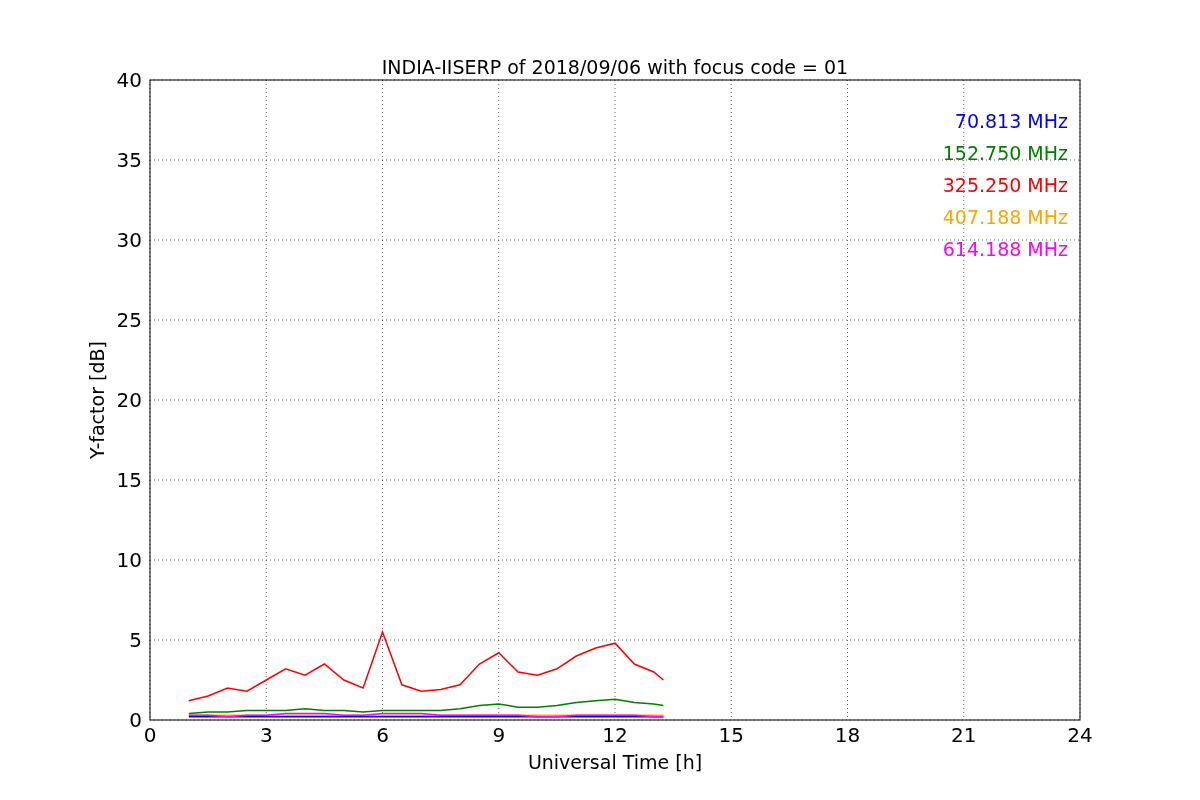 This screenshot has width=1200, height=800. Describe the element at coordinates (1005, 217) in the screenshot. I see `legend-label: 407.188 MHz` at that location.